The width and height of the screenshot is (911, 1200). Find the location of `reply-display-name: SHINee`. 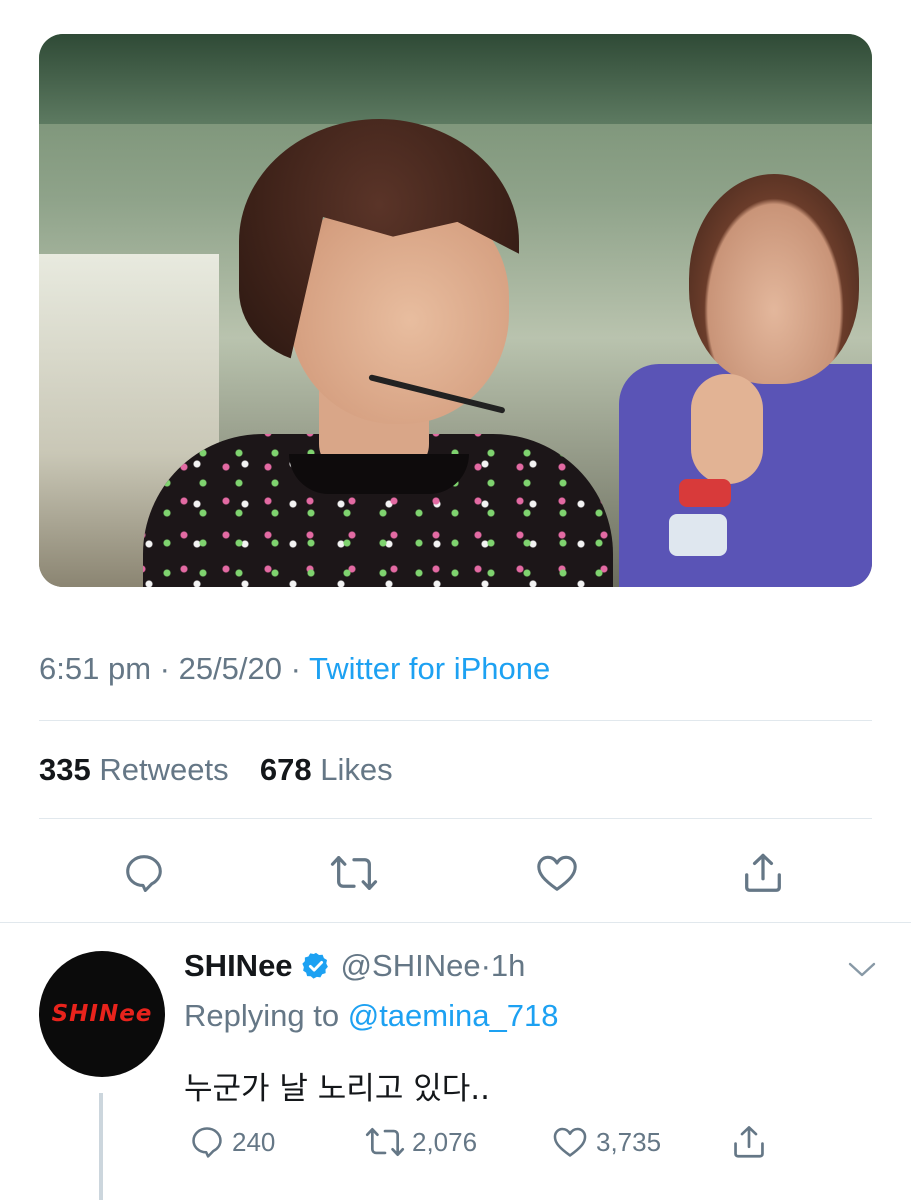

reply-display-name: SHINee is located at coordinates (238, 966).